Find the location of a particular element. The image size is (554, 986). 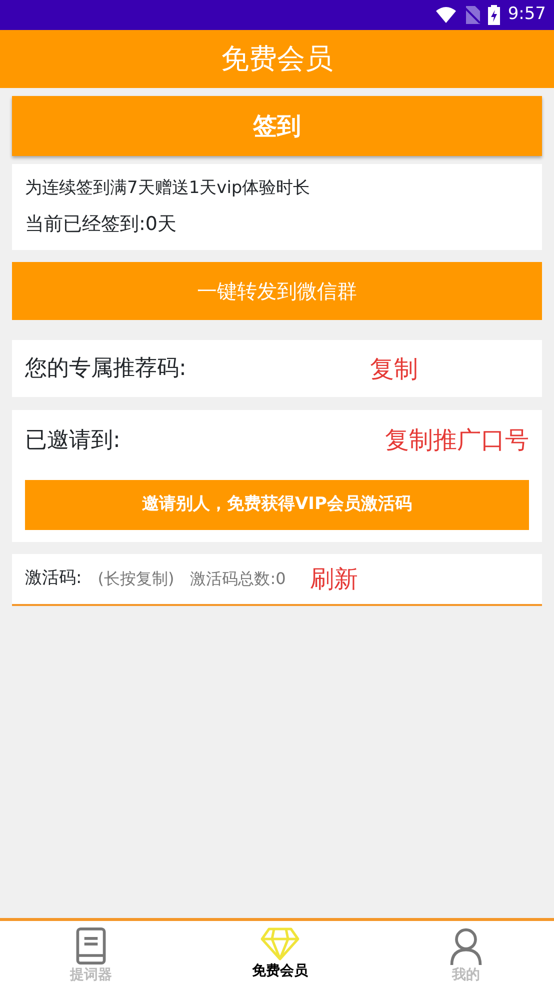

no-sim-icon is located at coordinates (472, 15).